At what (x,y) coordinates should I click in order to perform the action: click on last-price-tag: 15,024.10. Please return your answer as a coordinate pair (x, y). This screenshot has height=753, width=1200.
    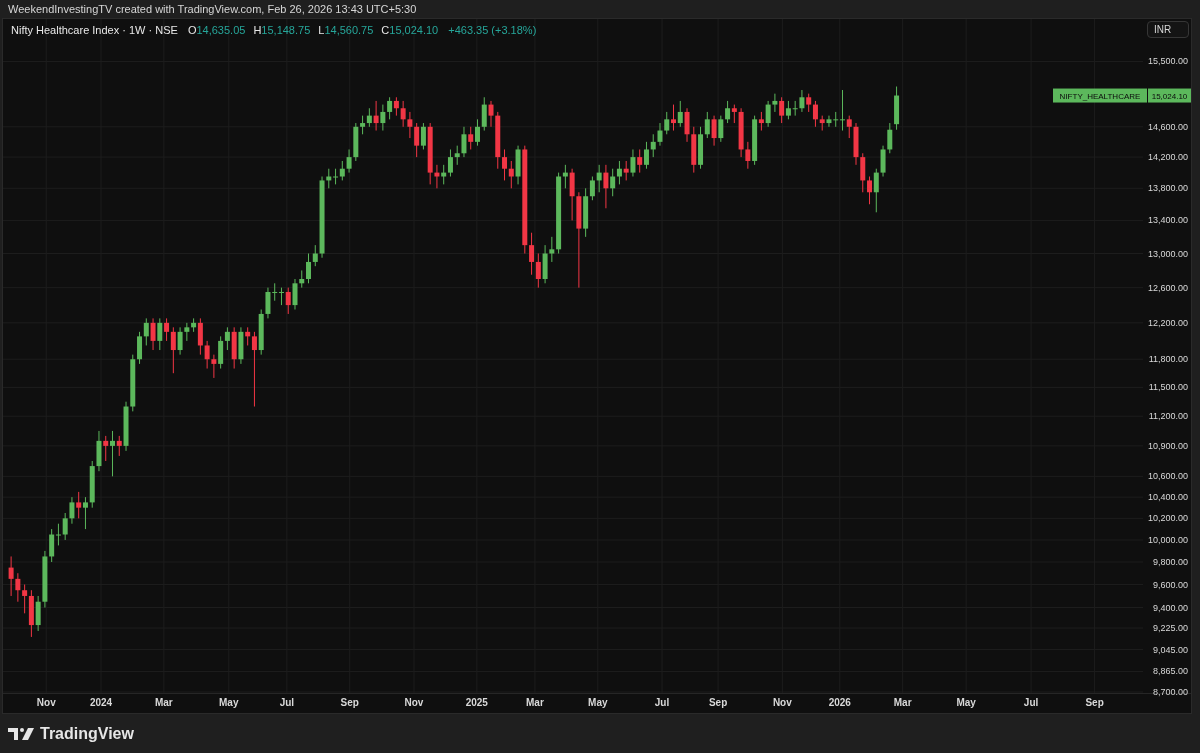
    Looking at the image, I should click on (1169, 95).